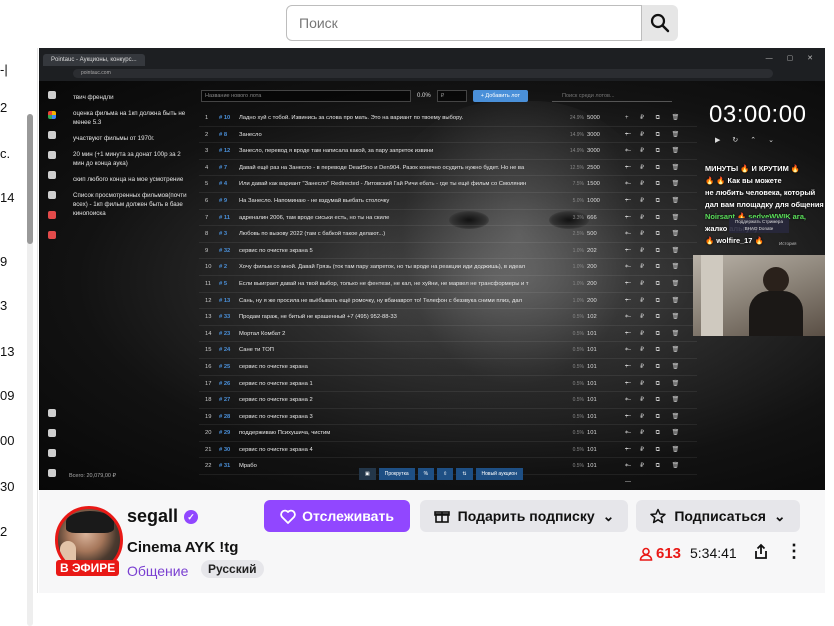  What do you see at coordinates (207, 151) in the screenshot?
I see `lot-number: 3` at bounding box center [207, 151].